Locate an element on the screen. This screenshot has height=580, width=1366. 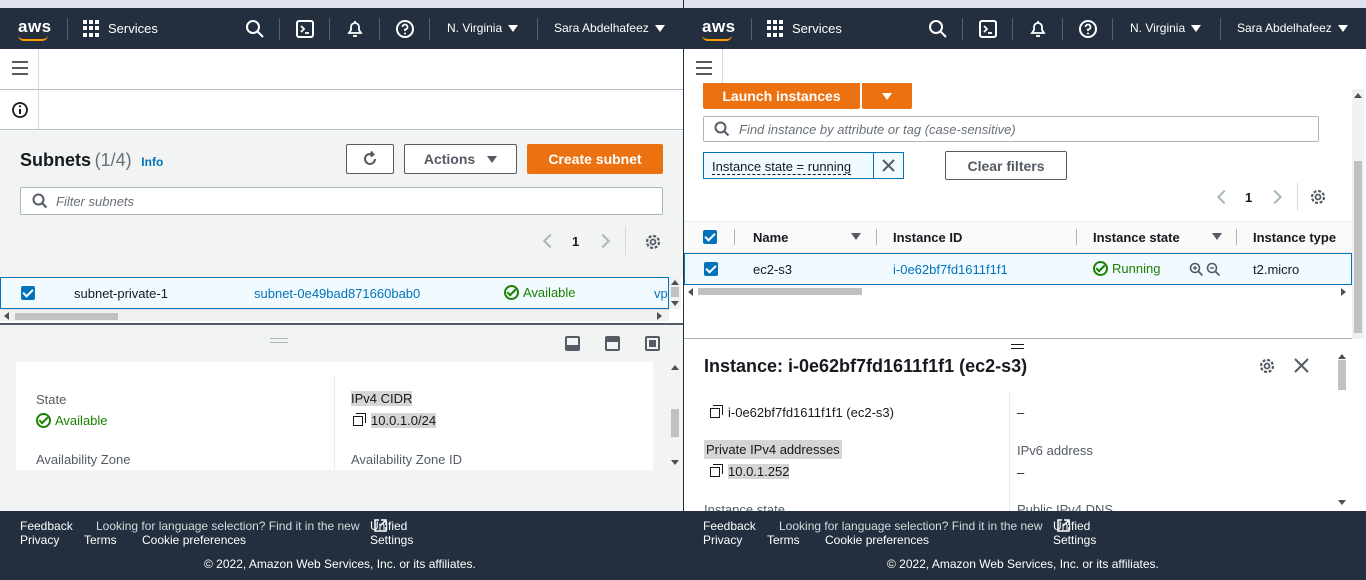
launch-instances-button: Launch instances is located at coordinates (781, 96).